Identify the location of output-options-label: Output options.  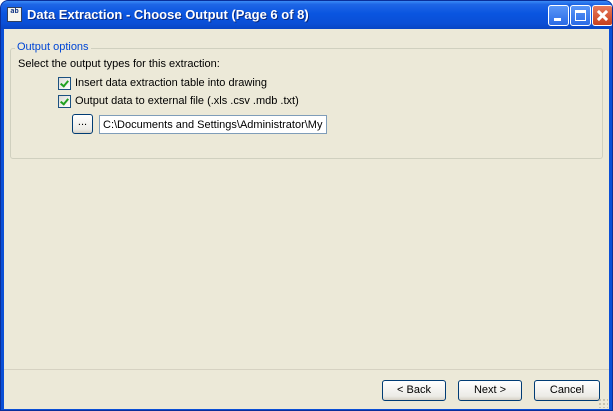
(53, 47).